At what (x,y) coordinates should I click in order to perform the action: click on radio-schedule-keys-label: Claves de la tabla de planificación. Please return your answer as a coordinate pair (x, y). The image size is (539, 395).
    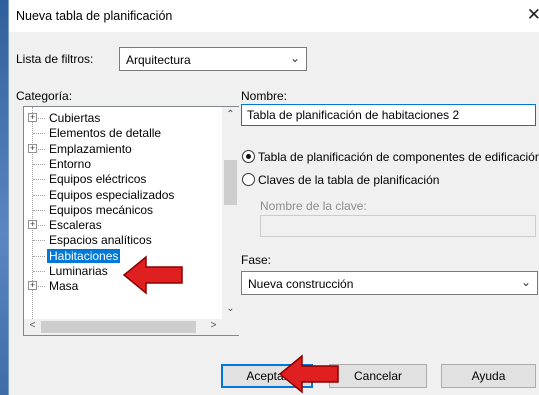
    Looking at the image, I should click on (348, 180).